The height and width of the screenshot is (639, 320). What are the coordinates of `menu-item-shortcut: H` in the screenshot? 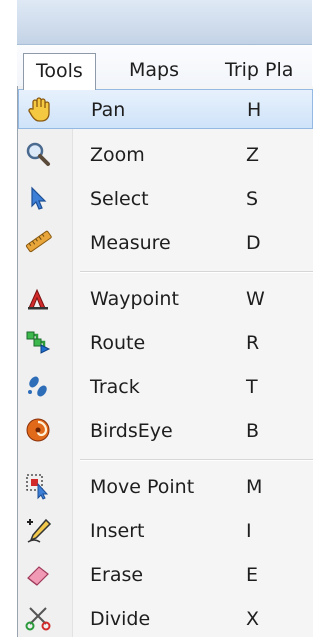 It's located at (254, 110).